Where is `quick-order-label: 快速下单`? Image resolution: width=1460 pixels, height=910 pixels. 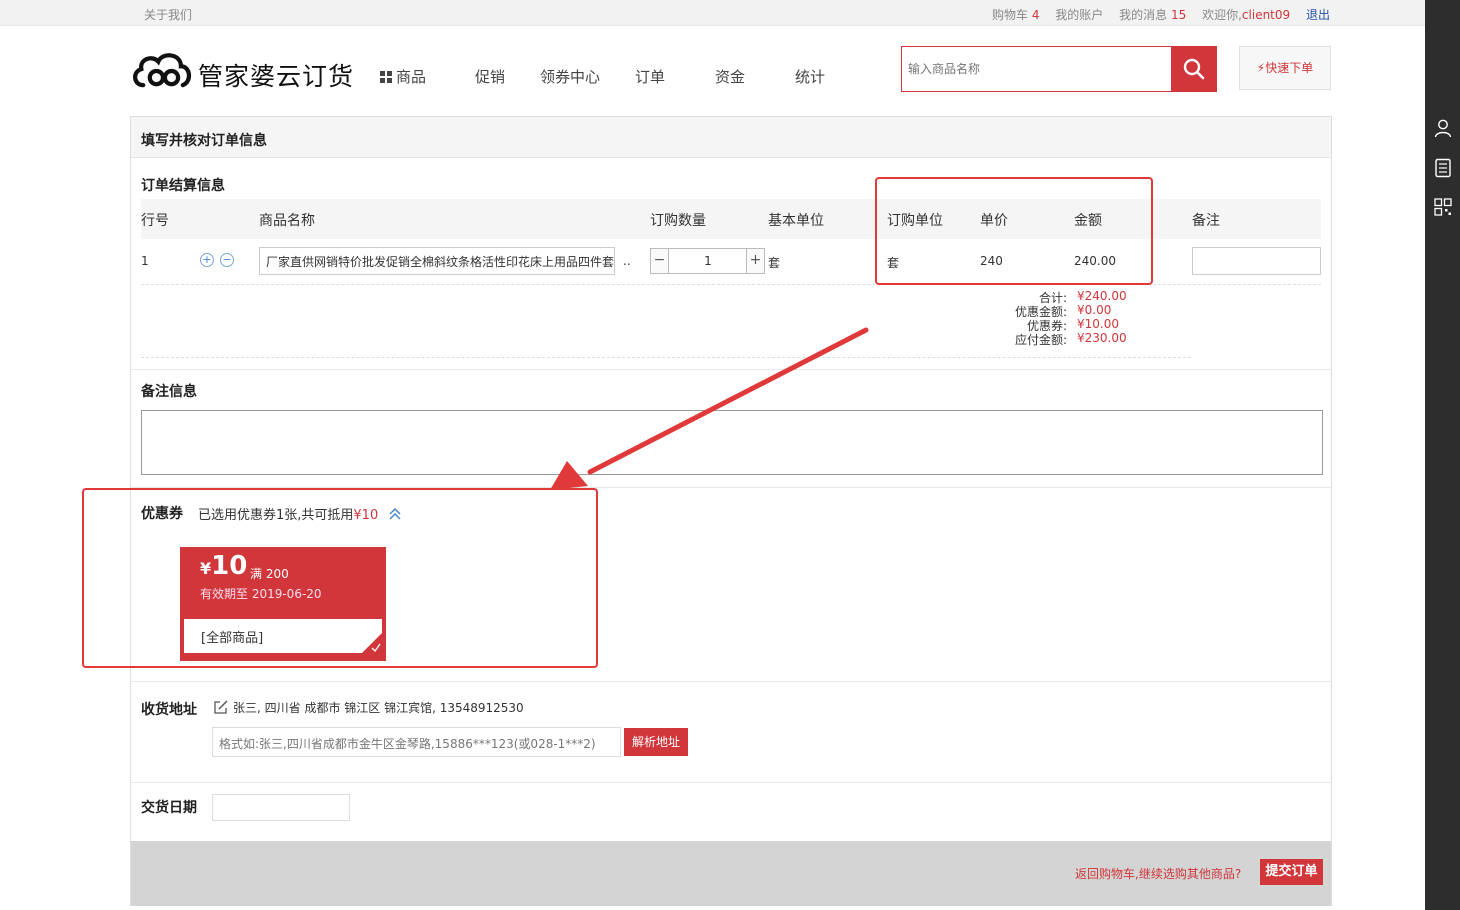
quick-order-label: 快速下单 is located at coordinates (1289, 68).